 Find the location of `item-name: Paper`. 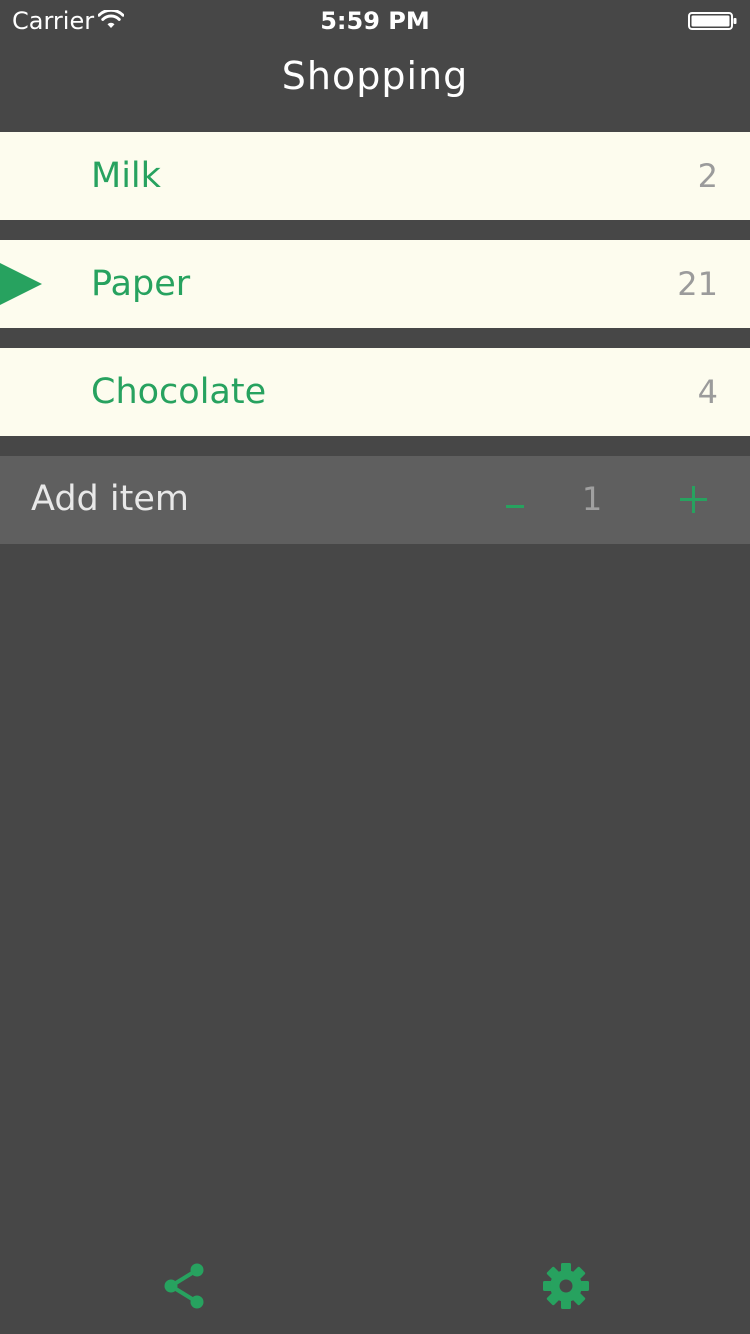

item-name: Paper is located at coordinates (141, 284).